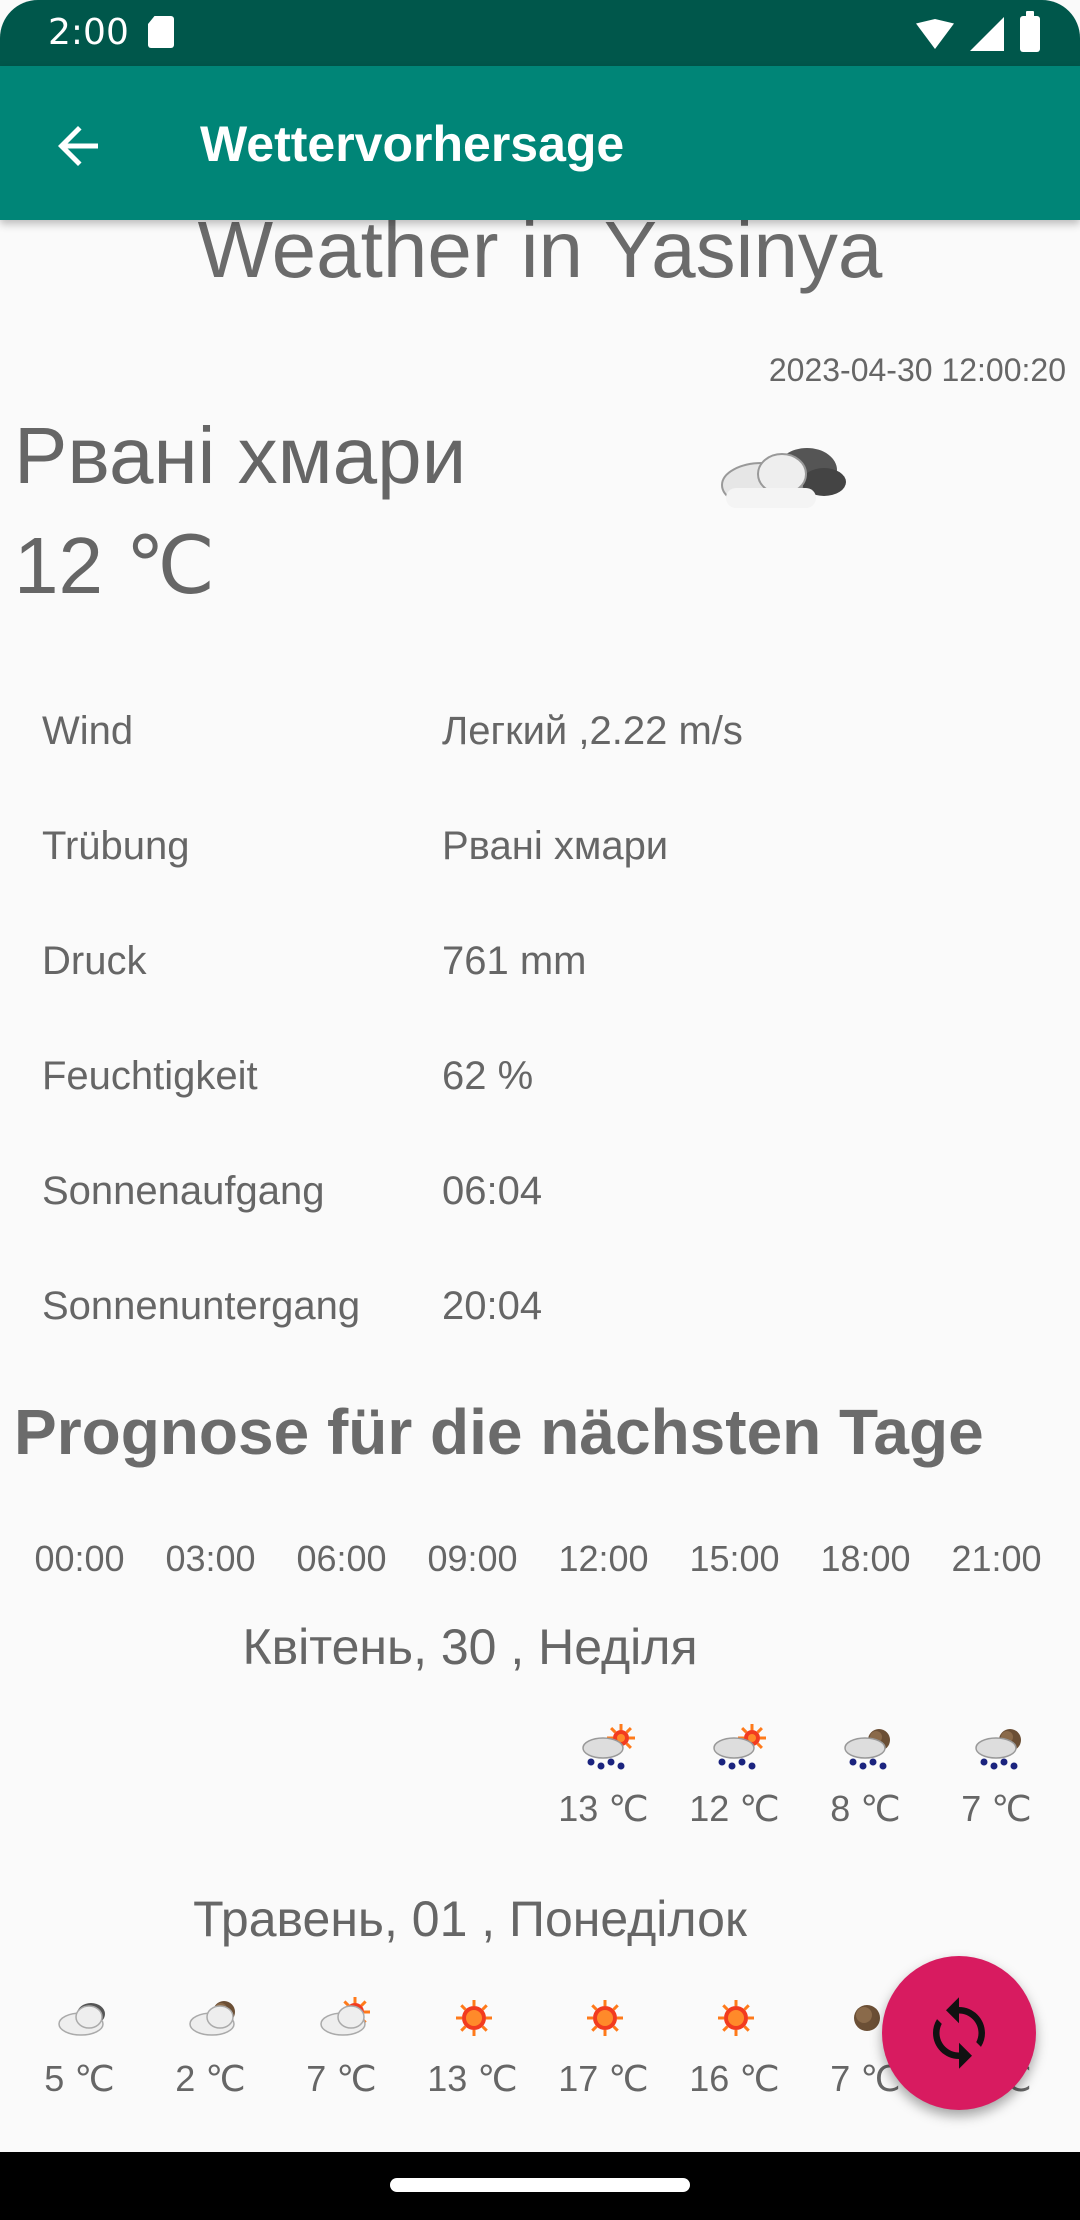  What do you see at coordinates (603, 2078) in the screenshot?
I see `forecast-temperature: 17 ℃` at bounding box center [603, 2078].